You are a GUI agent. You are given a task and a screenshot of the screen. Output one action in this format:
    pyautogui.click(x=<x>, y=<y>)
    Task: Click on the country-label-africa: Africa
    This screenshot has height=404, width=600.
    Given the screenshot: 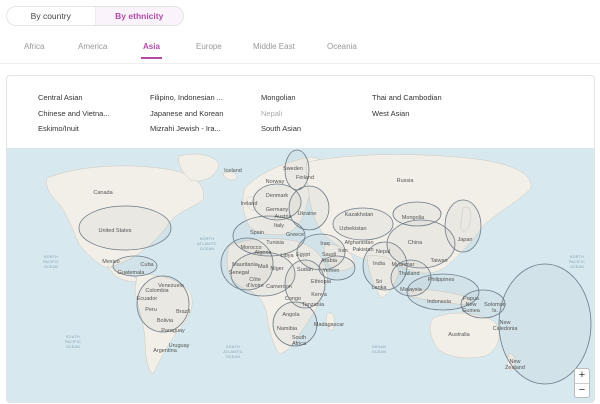 What is the action you would take?
    pyautogui.click(x=299, y=344)
    